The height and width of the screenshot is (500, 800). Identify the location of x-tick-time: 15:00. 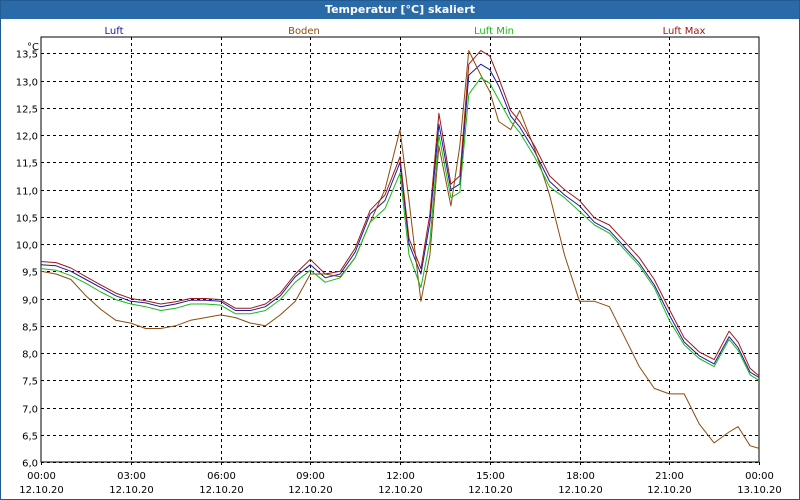
(490, 476).